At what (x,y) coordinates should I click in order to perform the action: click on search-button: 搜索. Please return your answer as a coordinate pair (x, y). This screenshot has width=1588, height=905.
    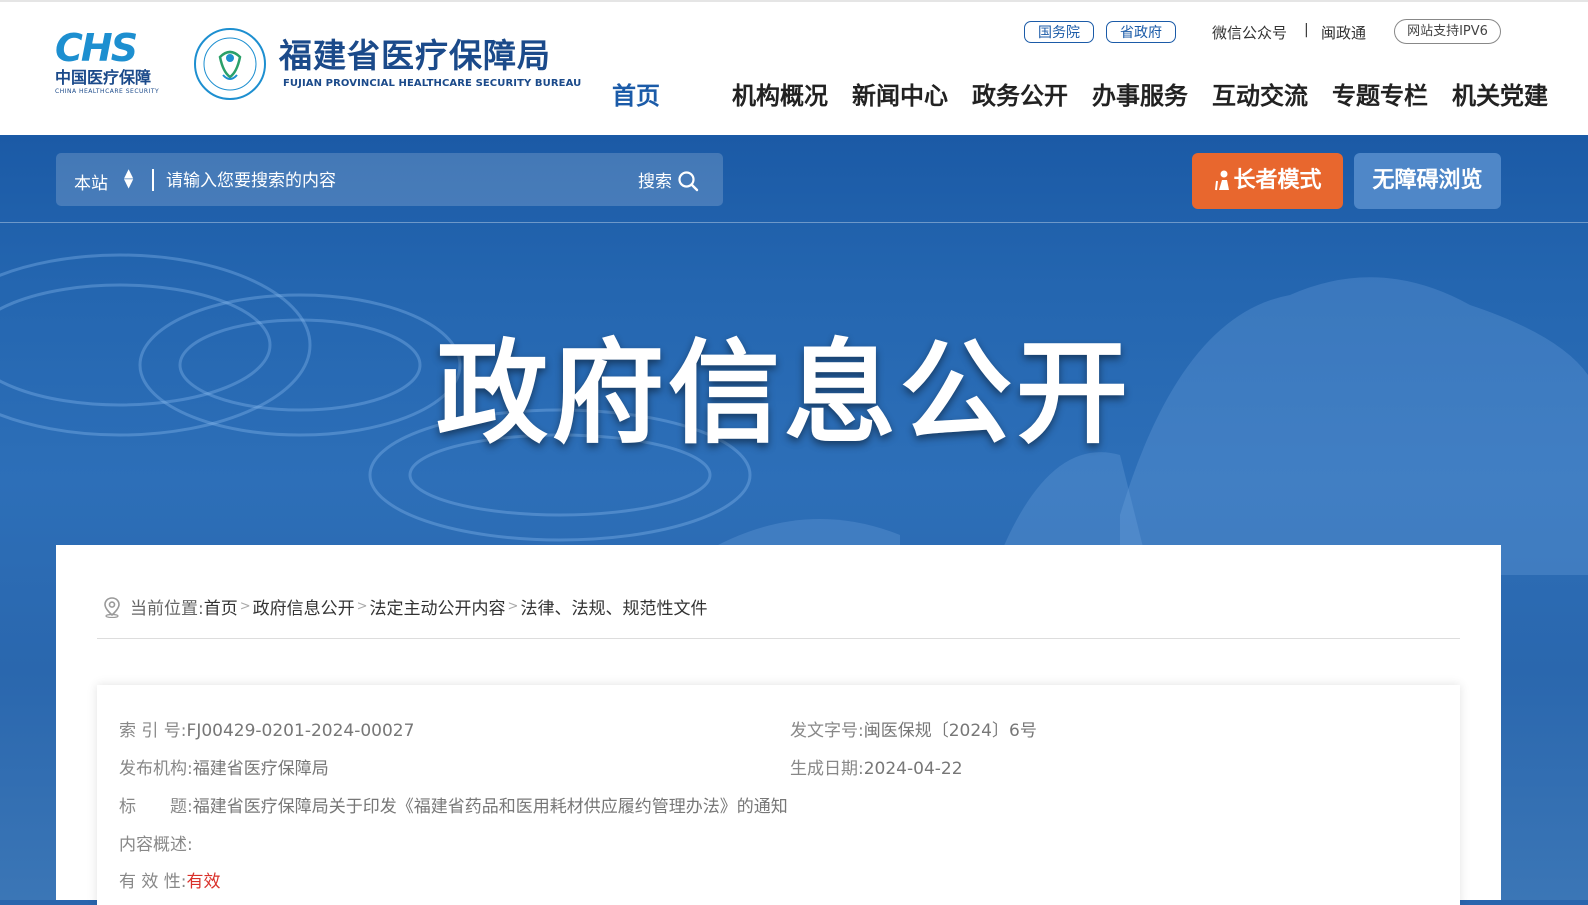
    Looking at the image, I should click on (668, 179).